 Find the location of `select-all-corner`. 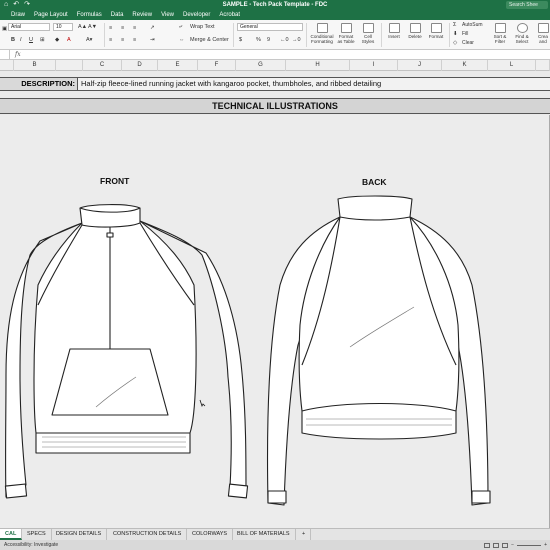

select-all-corner is located at coordinates (7, 65).